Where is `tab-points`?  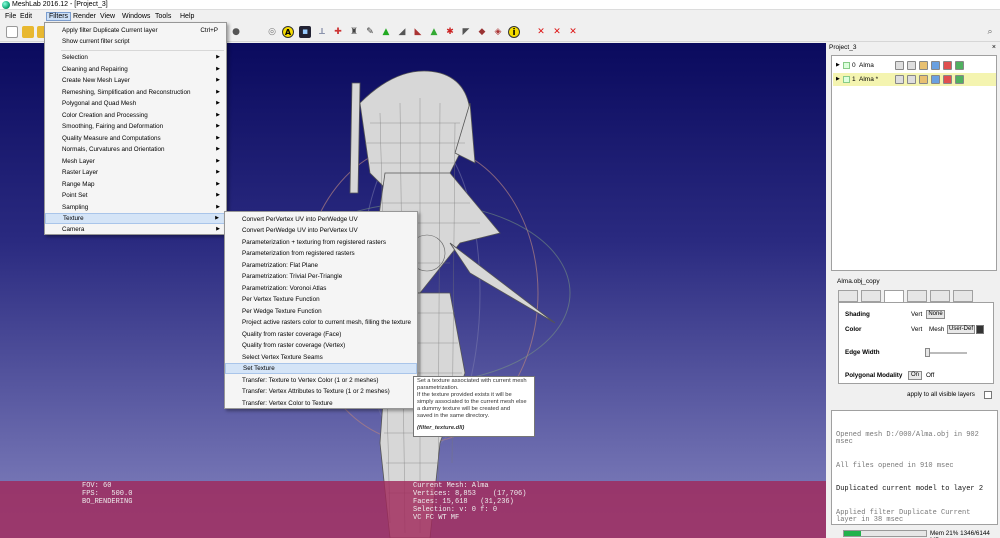
tab-points is located at coordinates (871, 296).